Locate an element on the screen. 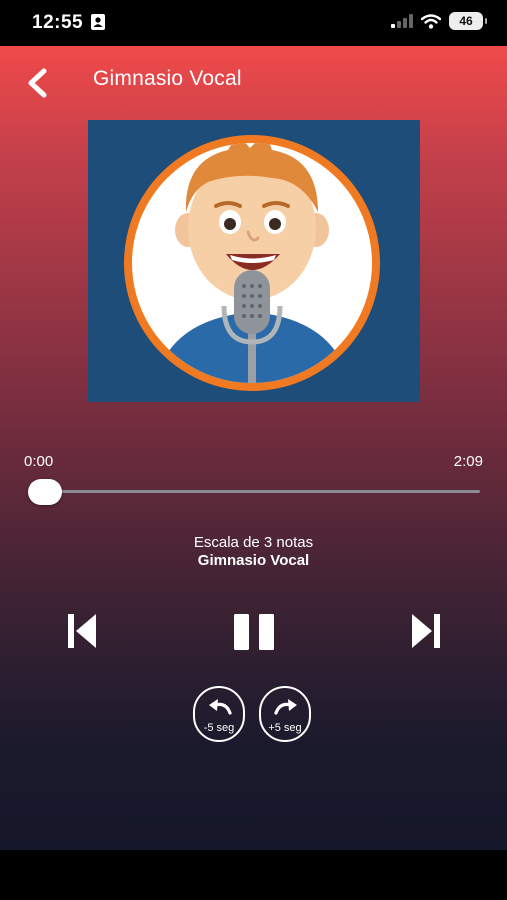 This screenshot has width=507, height=900. page-title: Gimnasio Vocal is located at coordinates (167, 78).